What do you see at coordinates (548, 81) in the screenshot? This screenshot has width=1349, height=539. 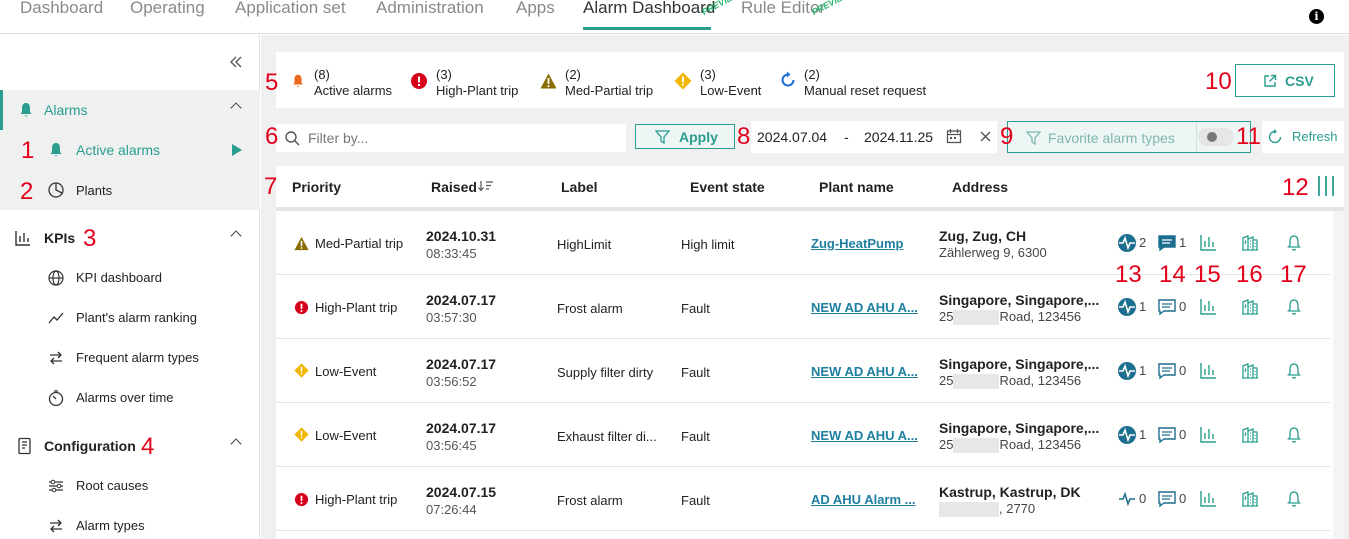 I see `warning-icon` at bounding box center [548, 81].